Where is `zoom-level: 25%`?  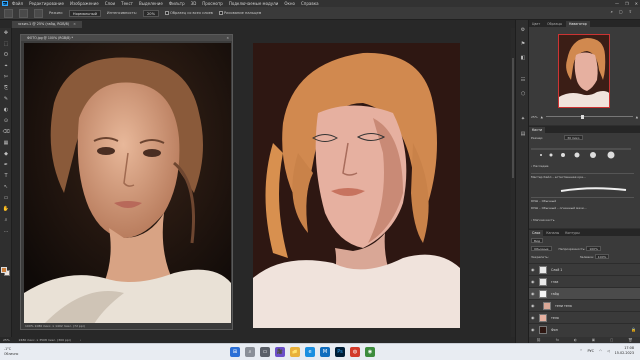
zoom-level: 25% is located at coordinates (6, 340).